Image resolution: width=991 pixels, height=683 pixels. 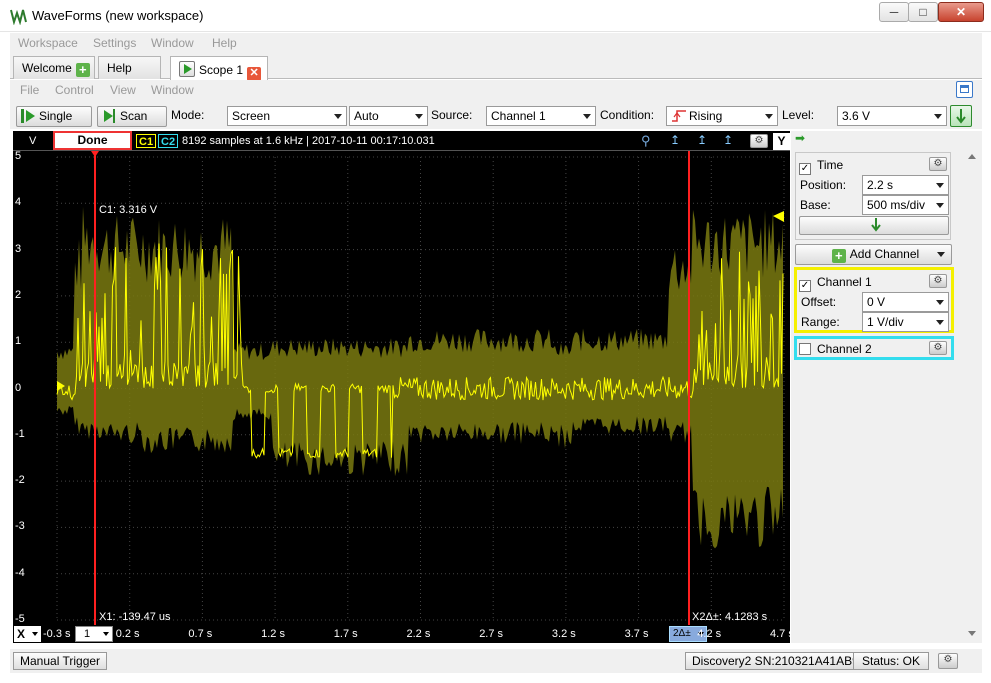 What do you see at coordinates (821, 166) in the screenshot?
I see `time-checkbox-row: ✓ Time` at bounding box center [821, 166].